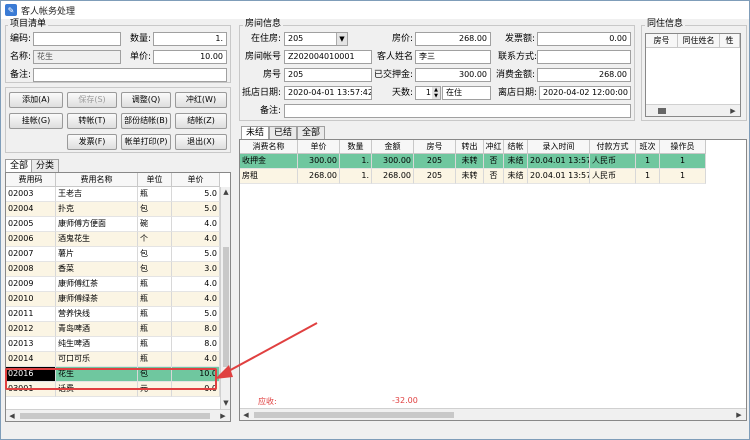 This screenshot has width=750, height=440. What do you see at coordinates (436, 93) in the screenshot?
I see `spinner-arrows-icon: ▲ ▼` at bounding box center [436, 93].